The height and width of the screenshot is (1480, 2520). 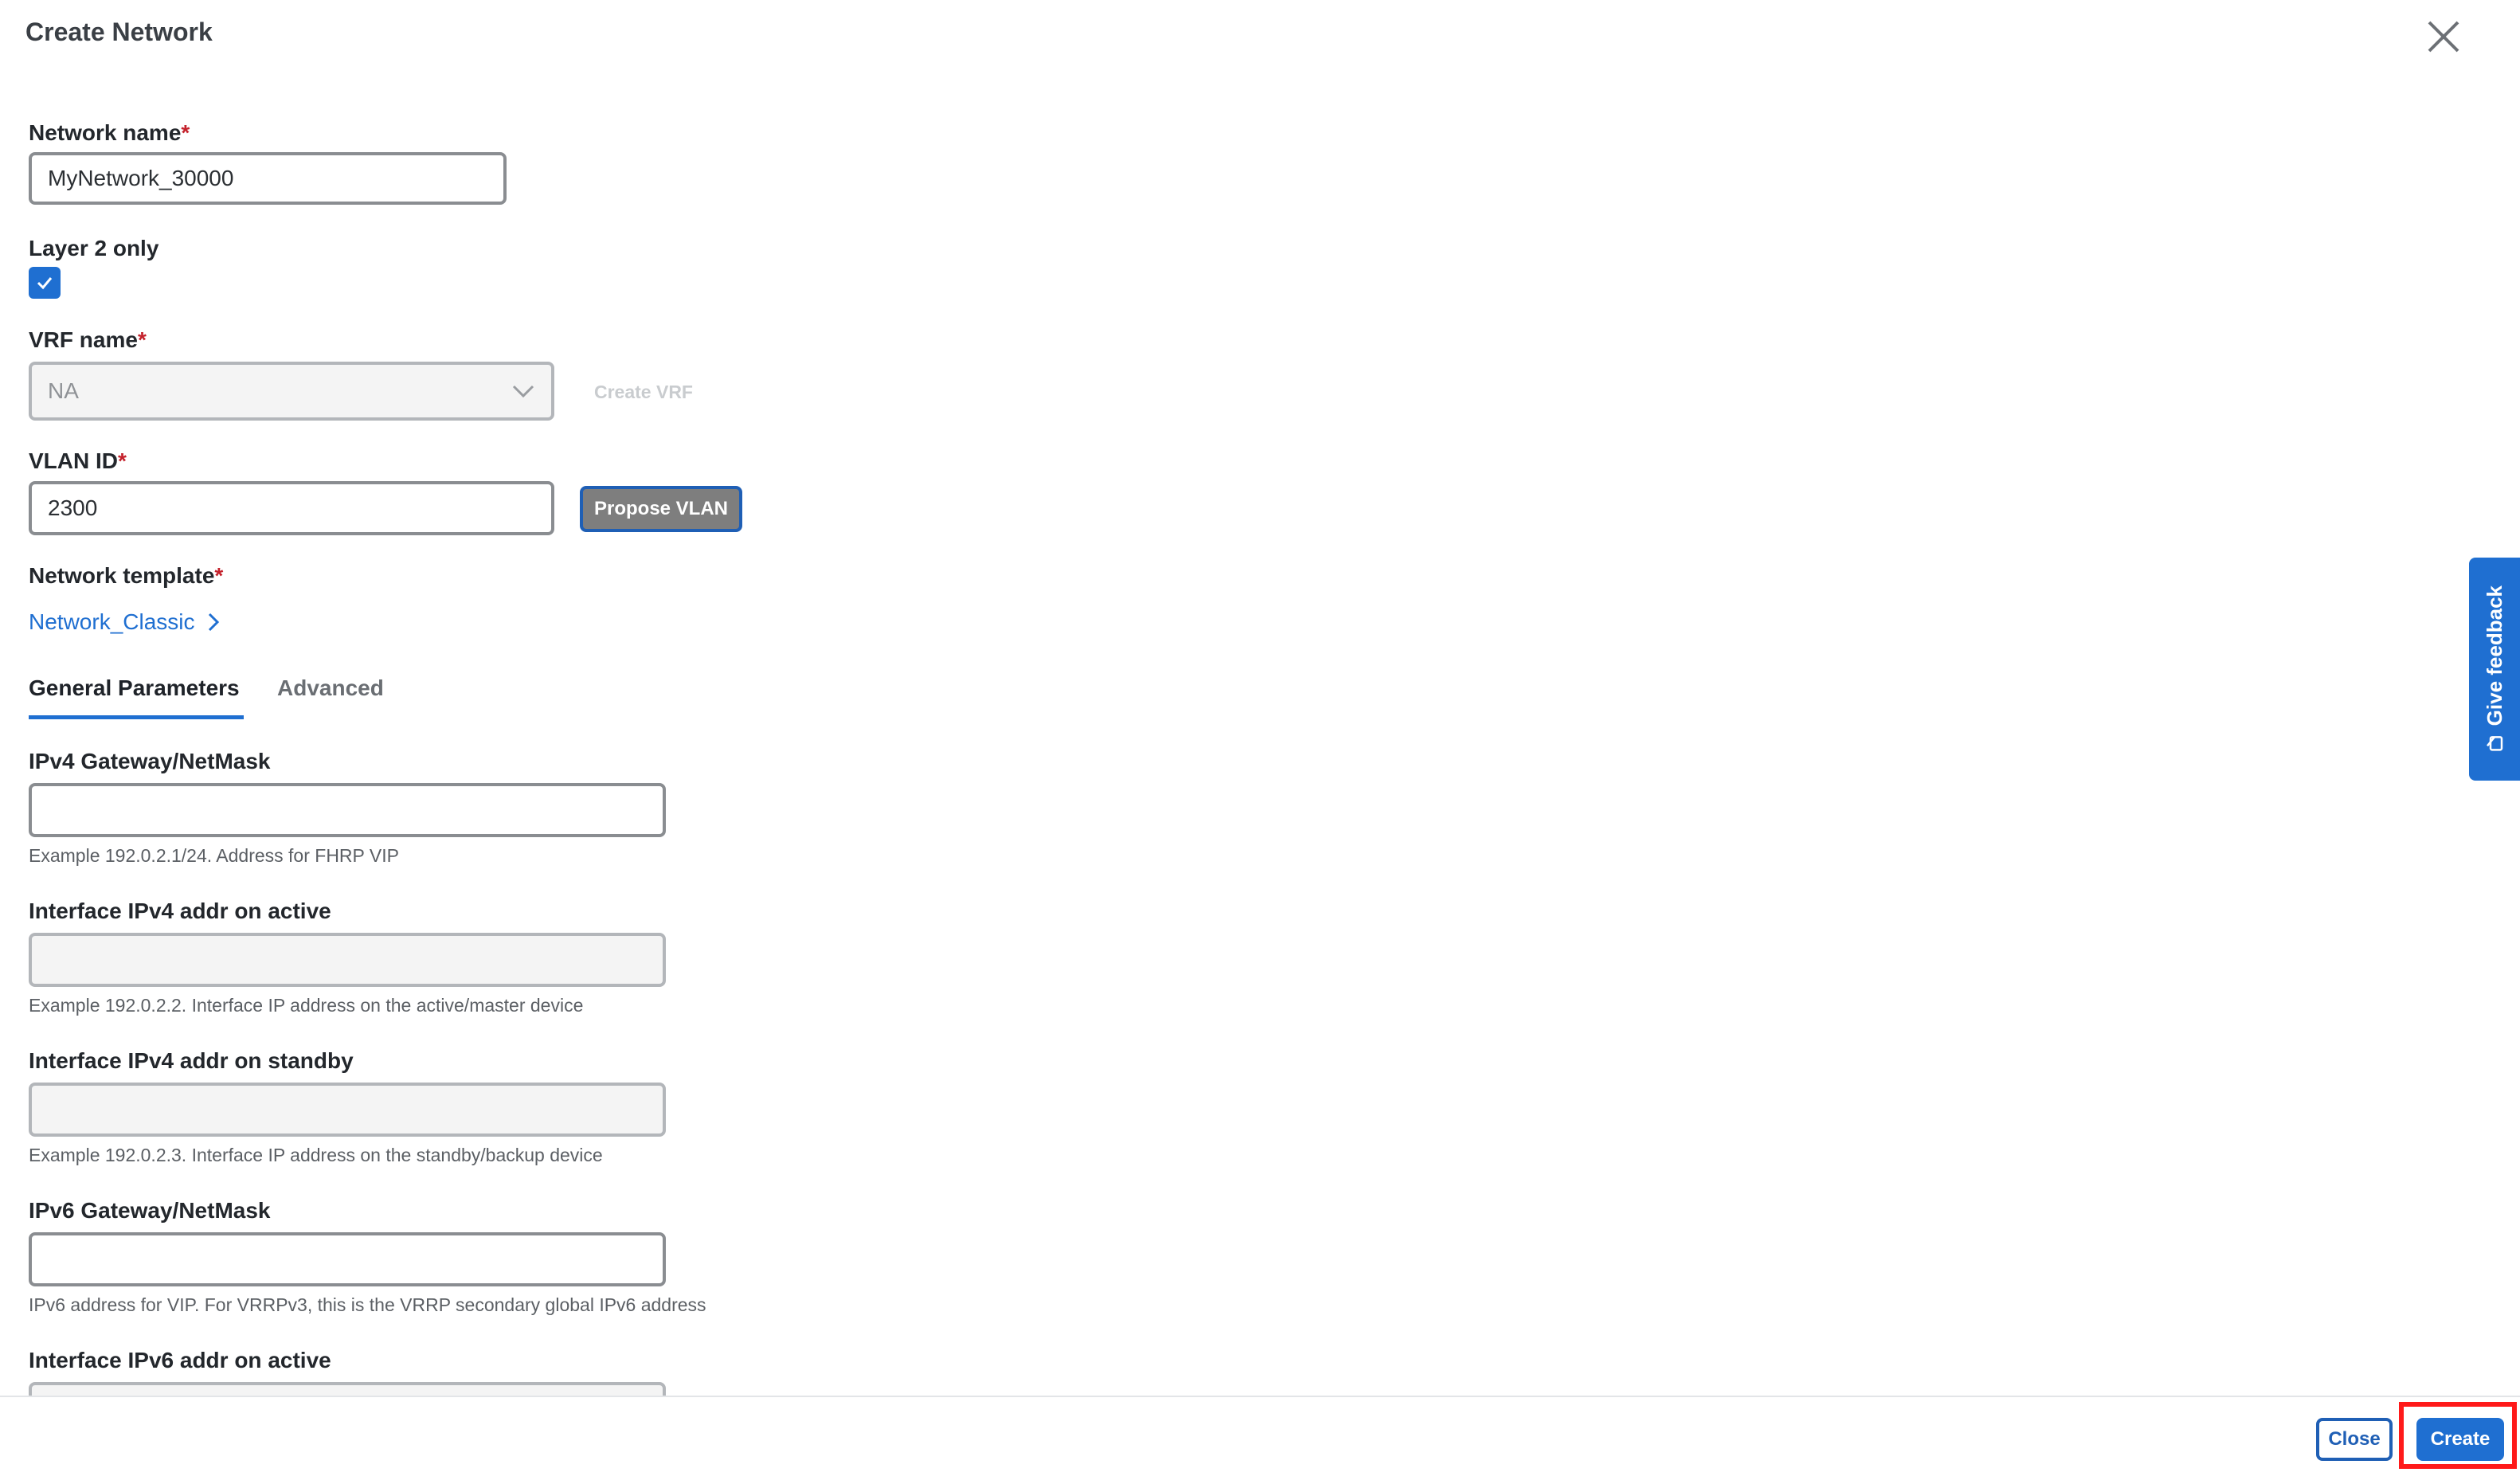 I want to click on give-feedback-label: Give feedback, so click(x=2494, y=655).